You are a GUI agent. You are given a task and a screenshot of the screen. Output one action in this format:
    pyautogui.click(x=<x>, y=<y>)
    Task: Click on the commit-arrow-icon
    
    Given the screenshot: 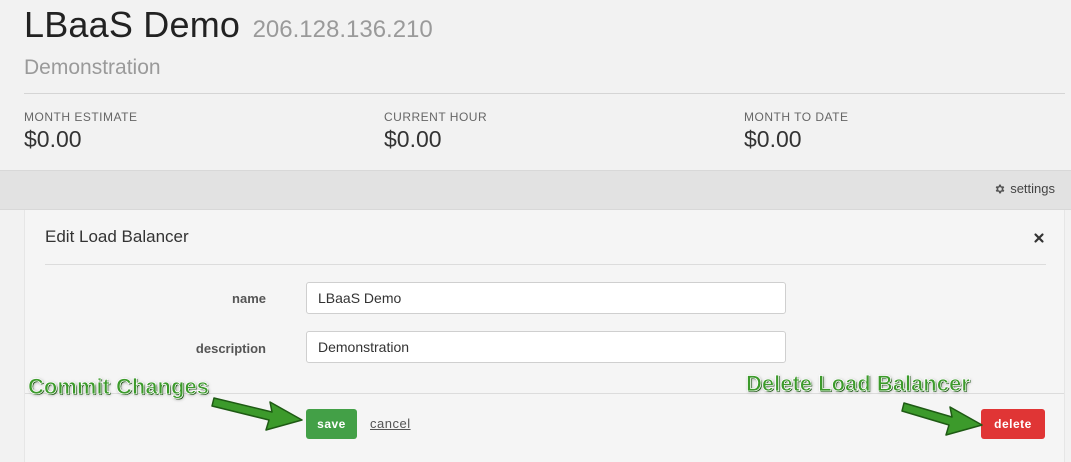 What is the action you would take?
    pyautogui.click(x=257, y=414)
    